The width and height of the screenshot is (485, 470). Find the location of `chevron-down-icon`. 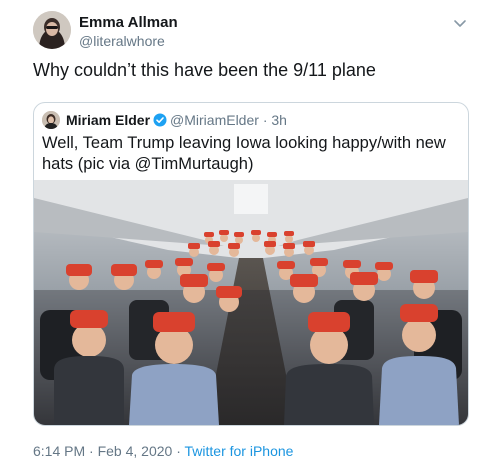

chevron-down-icon is located at coordinates (460, 21).